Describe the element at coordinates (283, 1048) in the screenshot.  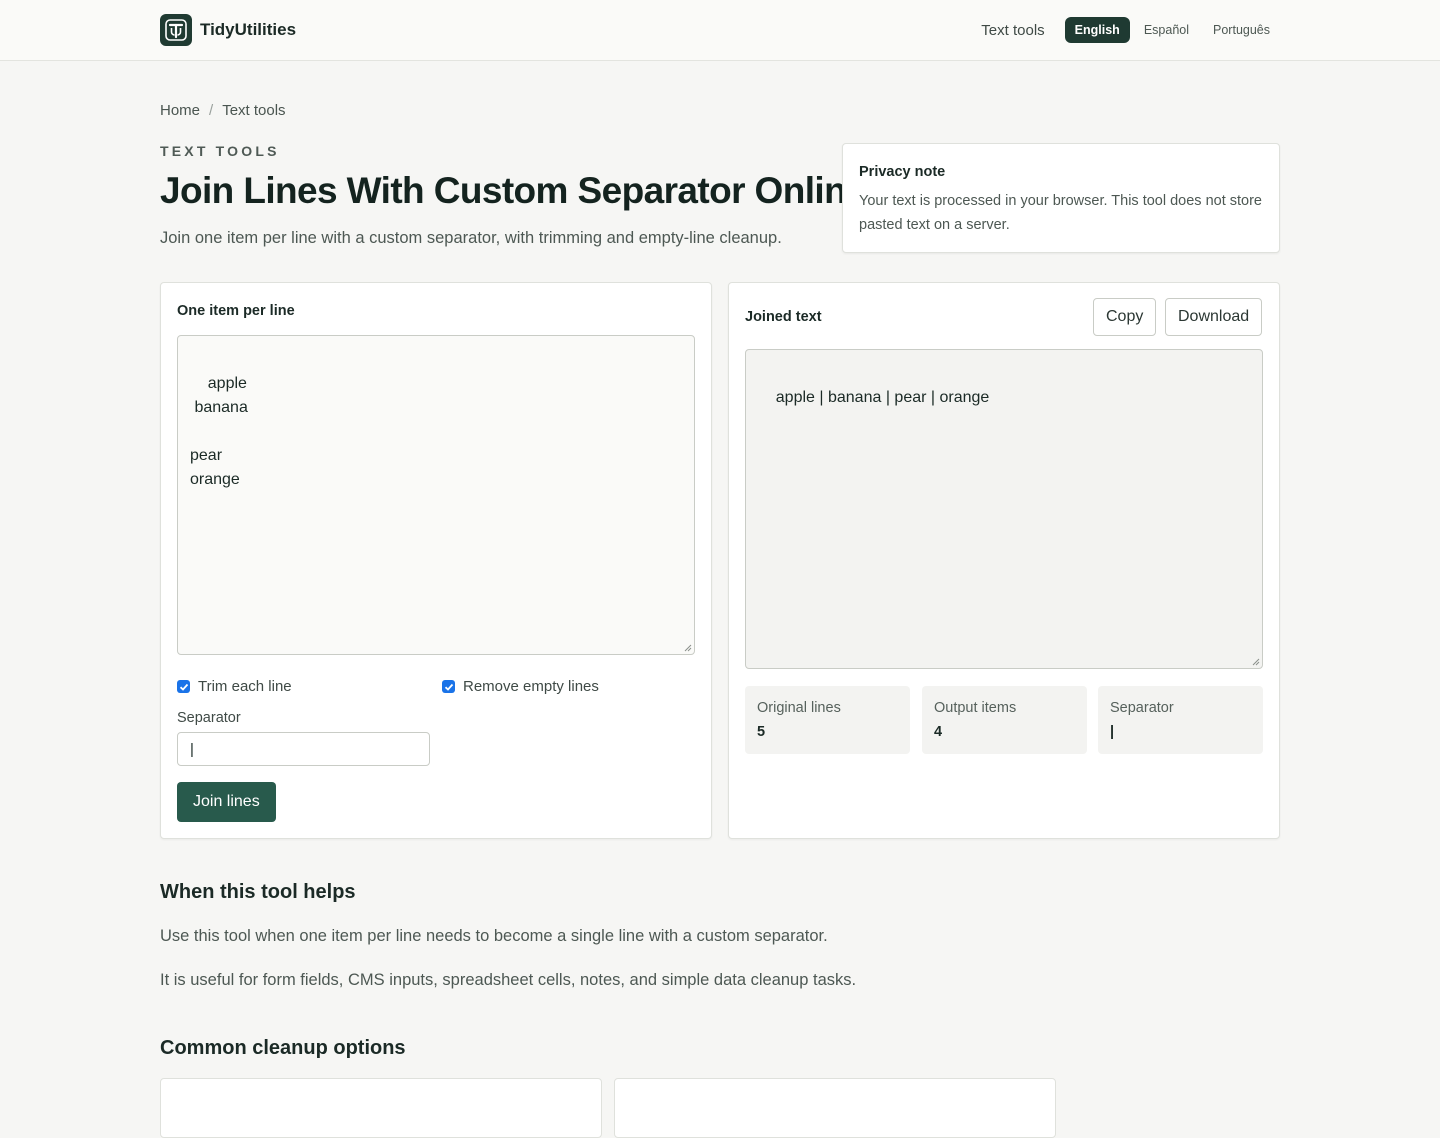
I see `options-heading: Common cleanup options` at that location.